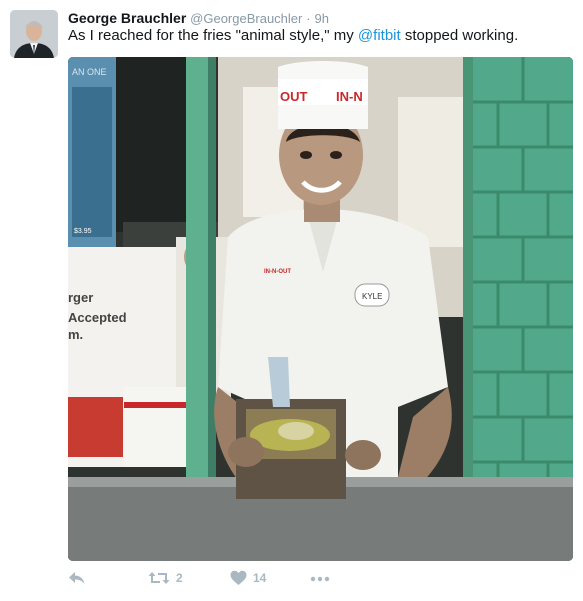 The image size is (583, 601). I want to click on retweet-icon, so click(159, 578).